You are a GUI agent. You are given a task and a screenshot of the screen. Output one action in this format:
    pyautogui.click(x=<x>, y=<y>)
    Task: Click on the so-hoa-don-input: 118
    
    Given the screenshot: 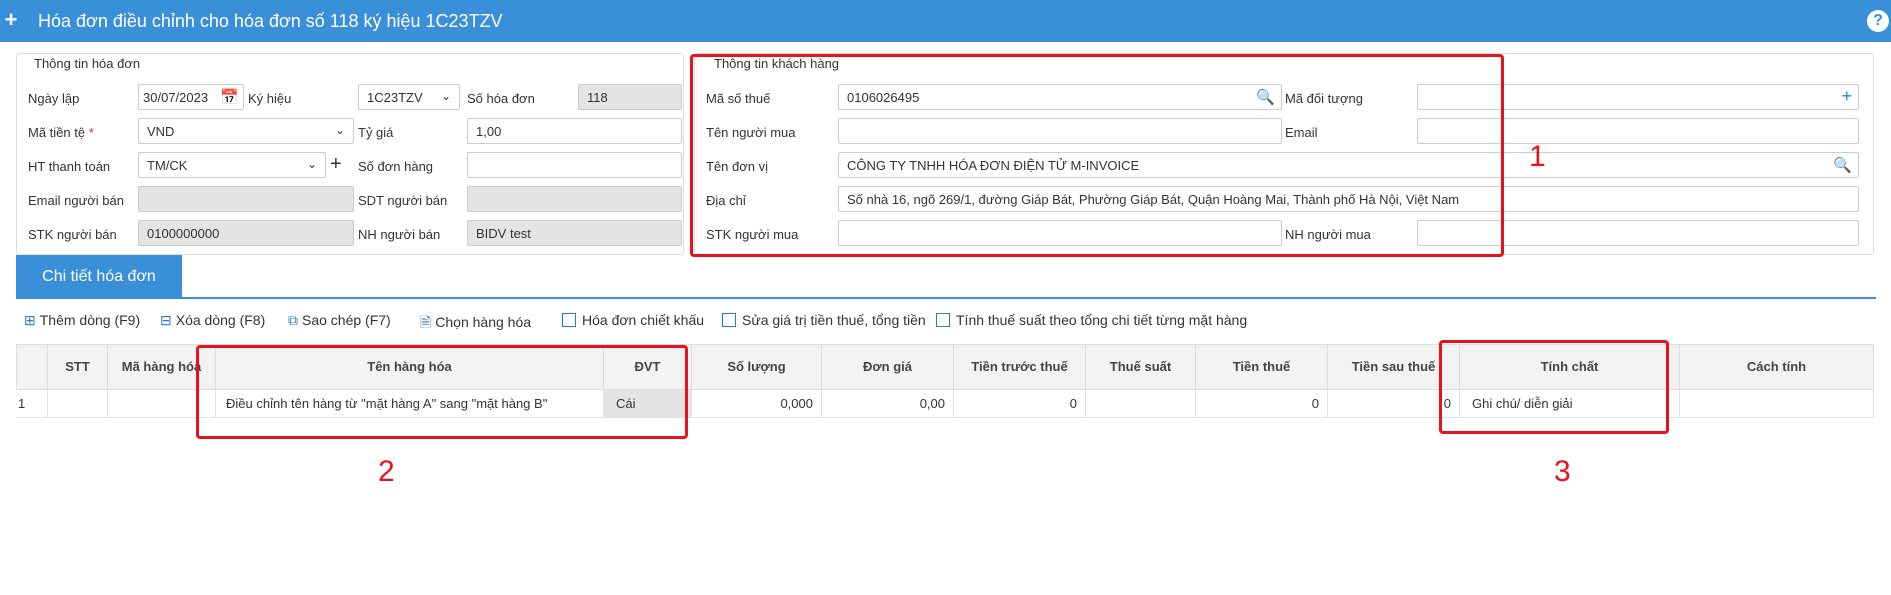 What is the action you would take?
    pyautogui.click(x=630, y=97)
    